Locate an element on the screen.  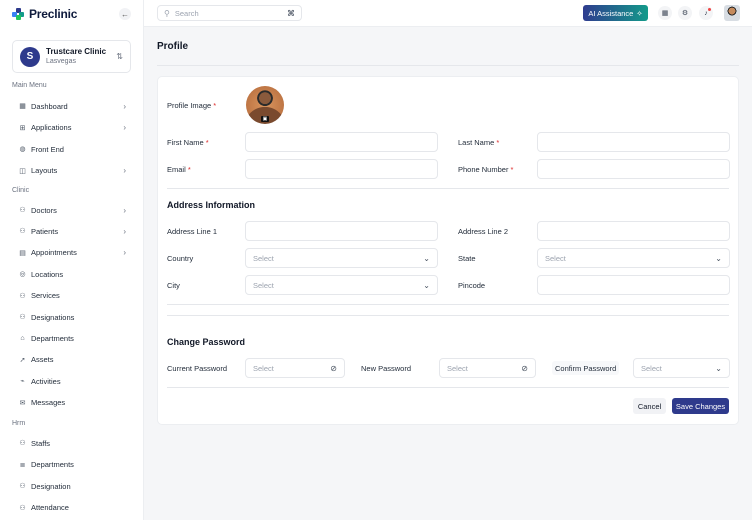
grid-icon: ▦ is located at coordinates (22, 106).